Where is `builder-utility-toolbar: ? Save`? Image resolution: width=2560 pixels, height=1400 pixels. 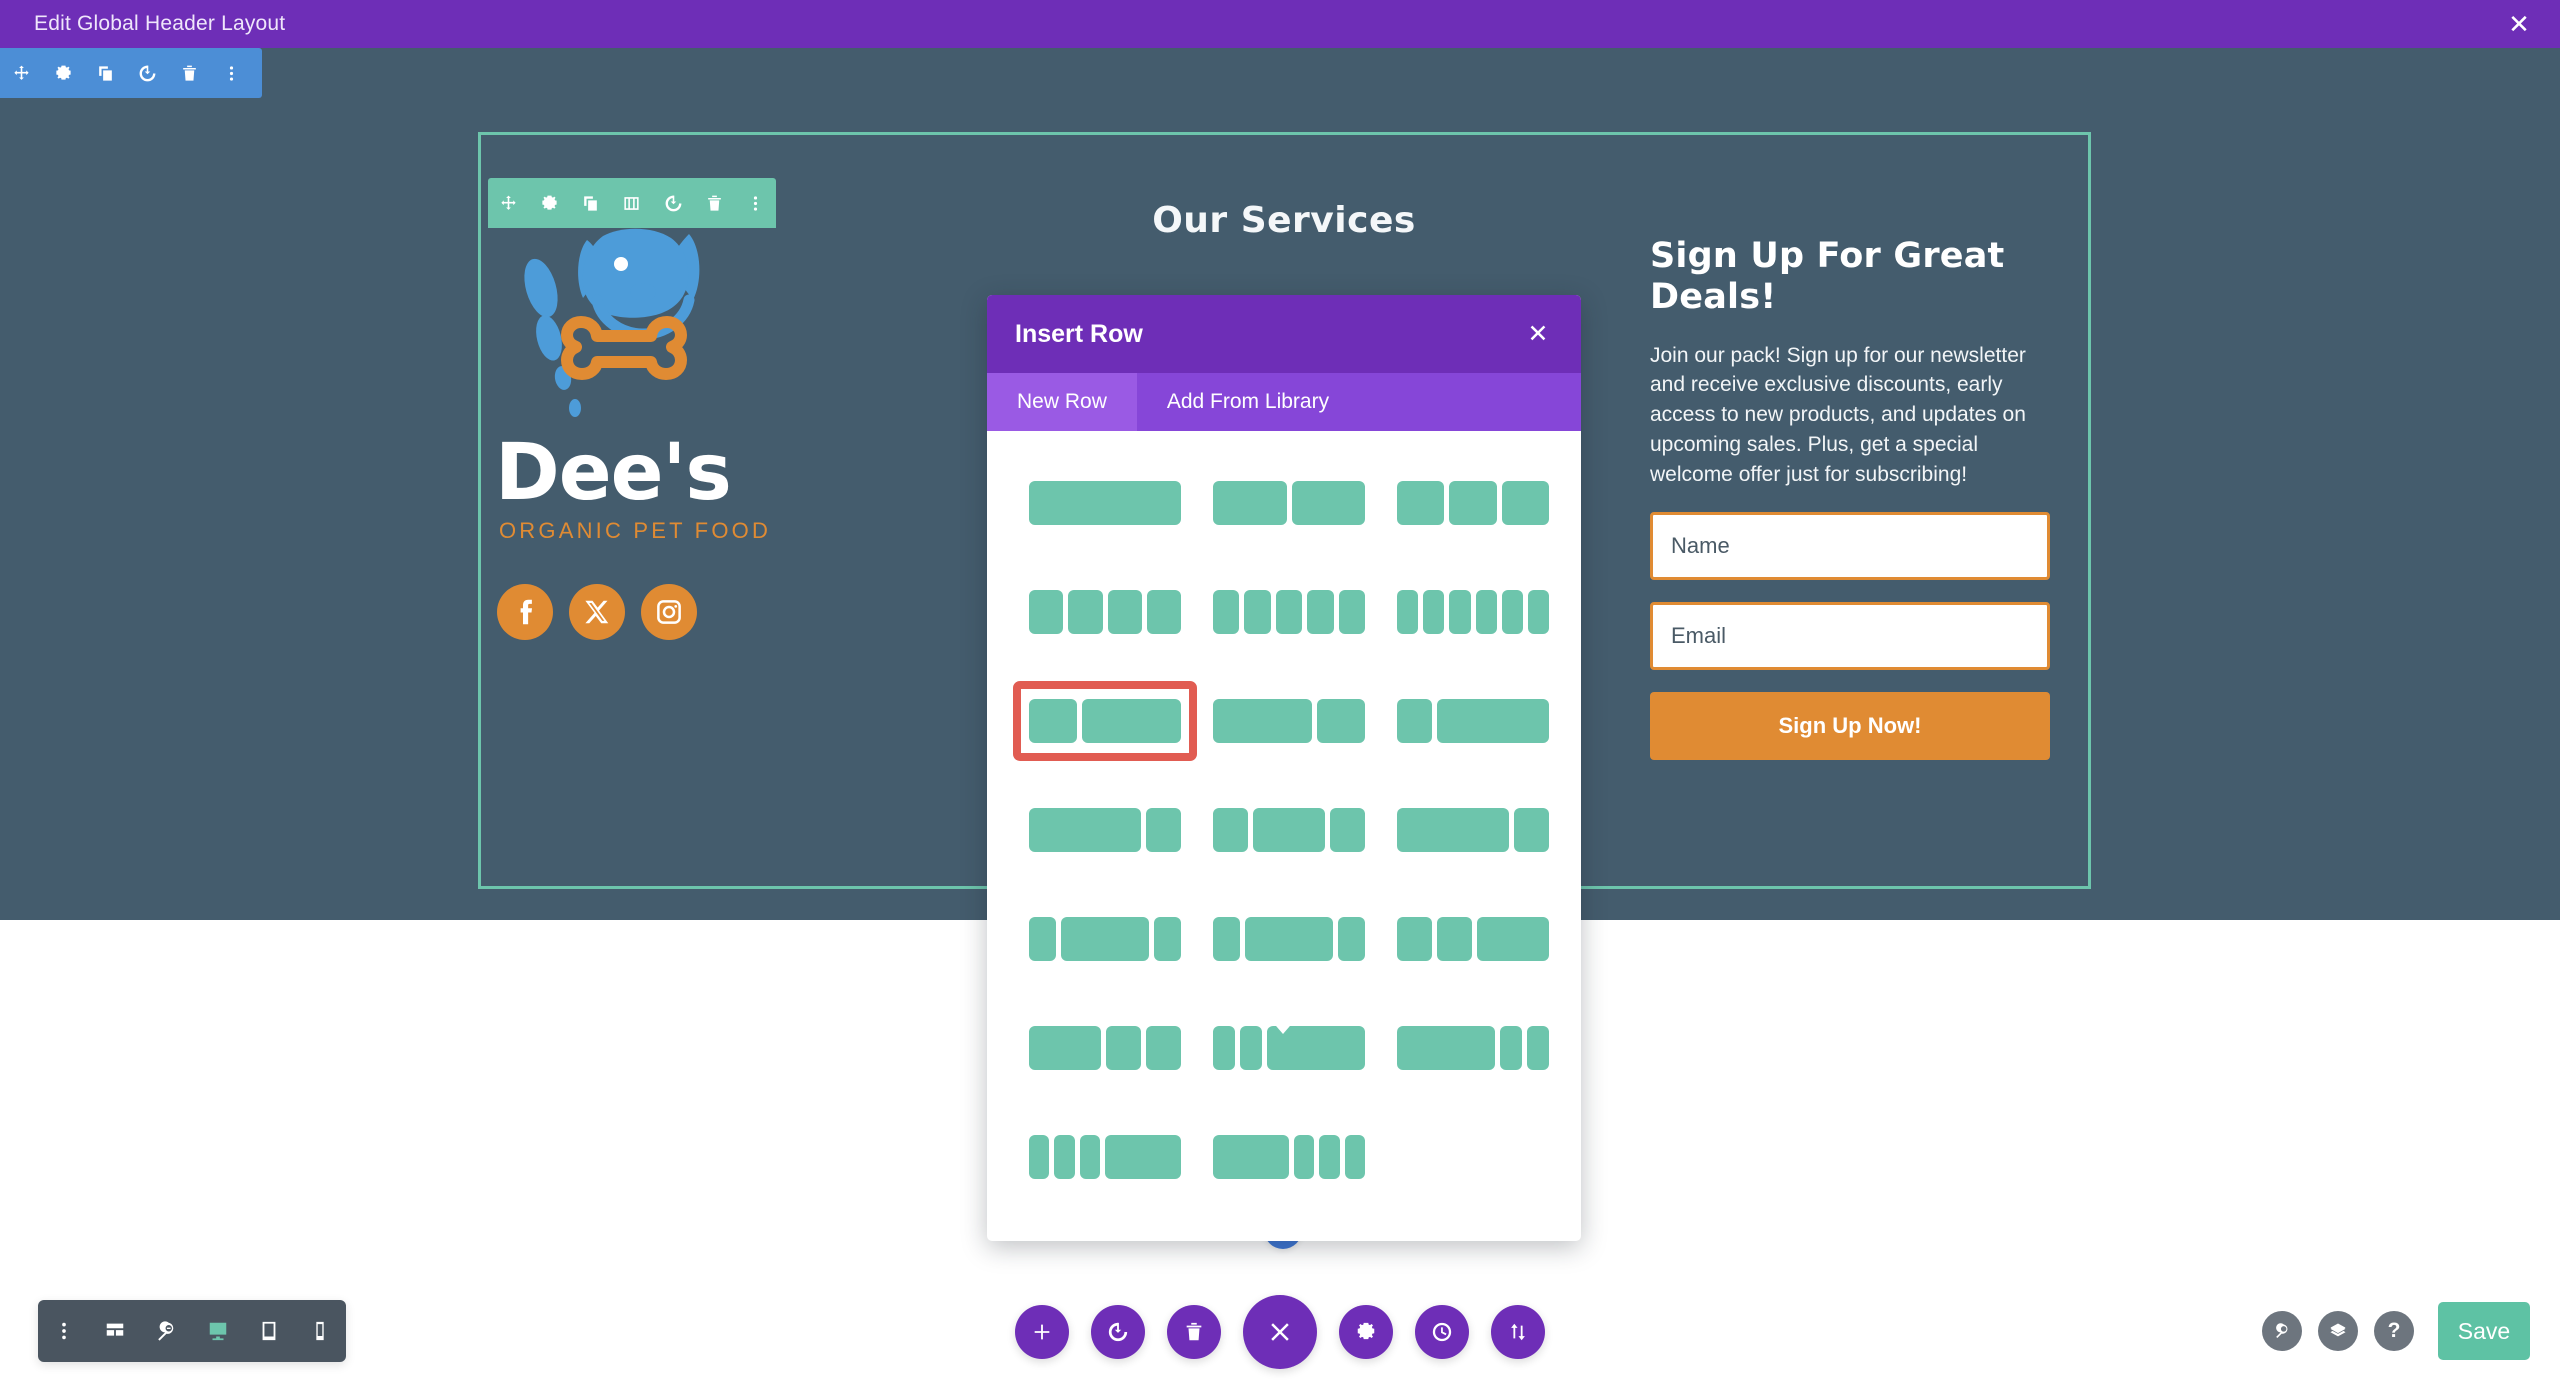
builder-utility-toolbar: ? Save is located at coordinates (2396, 1331).